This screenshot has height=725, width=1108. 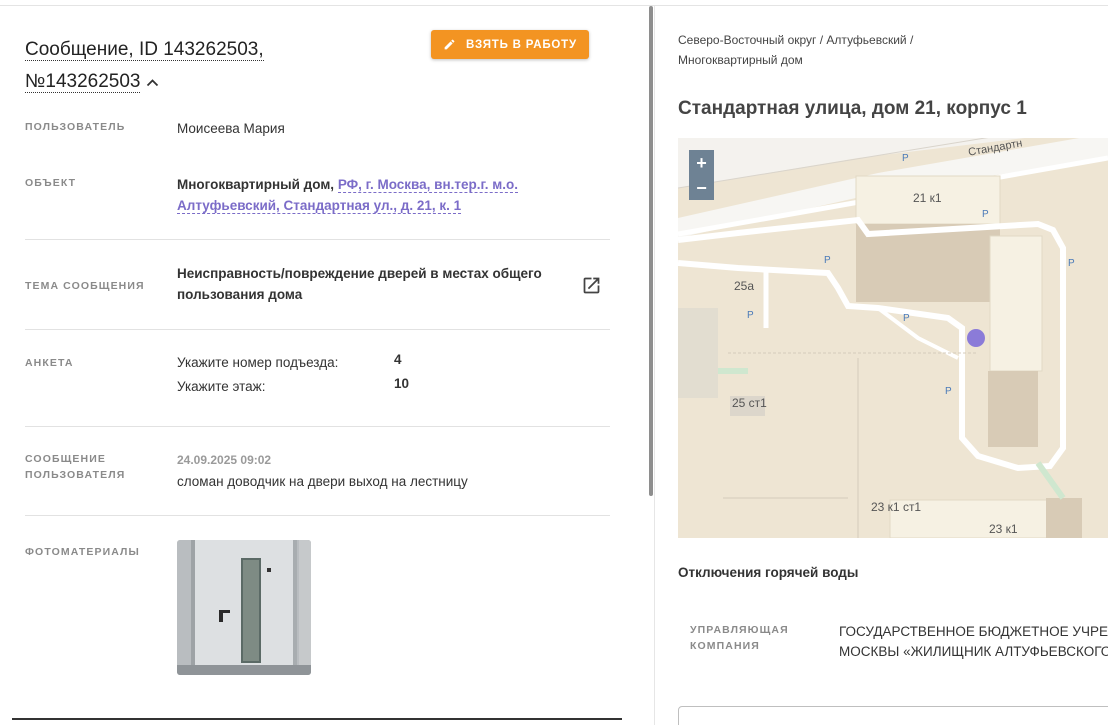 What do you see at coordinates (224, 460) in the screenshot?
I see `message-date: 24.09.2025 09:02` at bounding box center [224, 460].